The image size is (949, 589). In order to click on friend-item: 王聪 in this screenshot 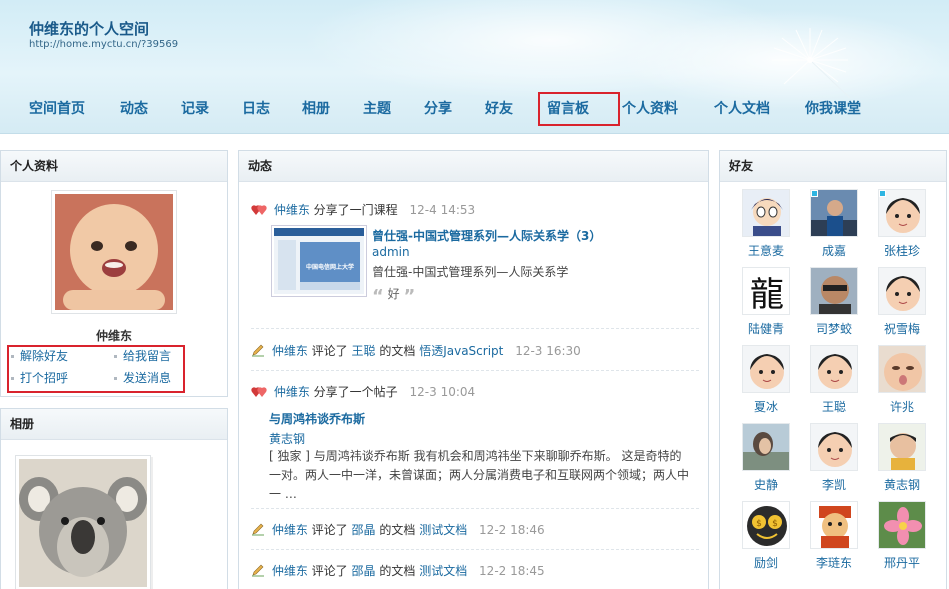, I will do `click(834, 380)`.